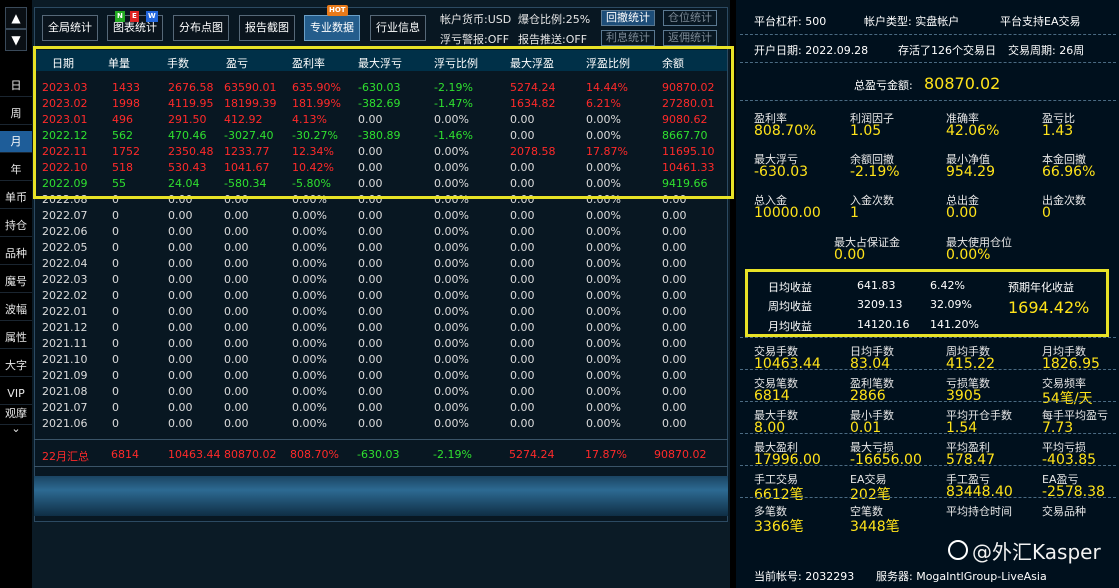 The image size is (1119, 588). Describe the element at coordinates (452, 454) in the screenshot. I see `summary-float-loss-ratio: -2.19%` at that location.